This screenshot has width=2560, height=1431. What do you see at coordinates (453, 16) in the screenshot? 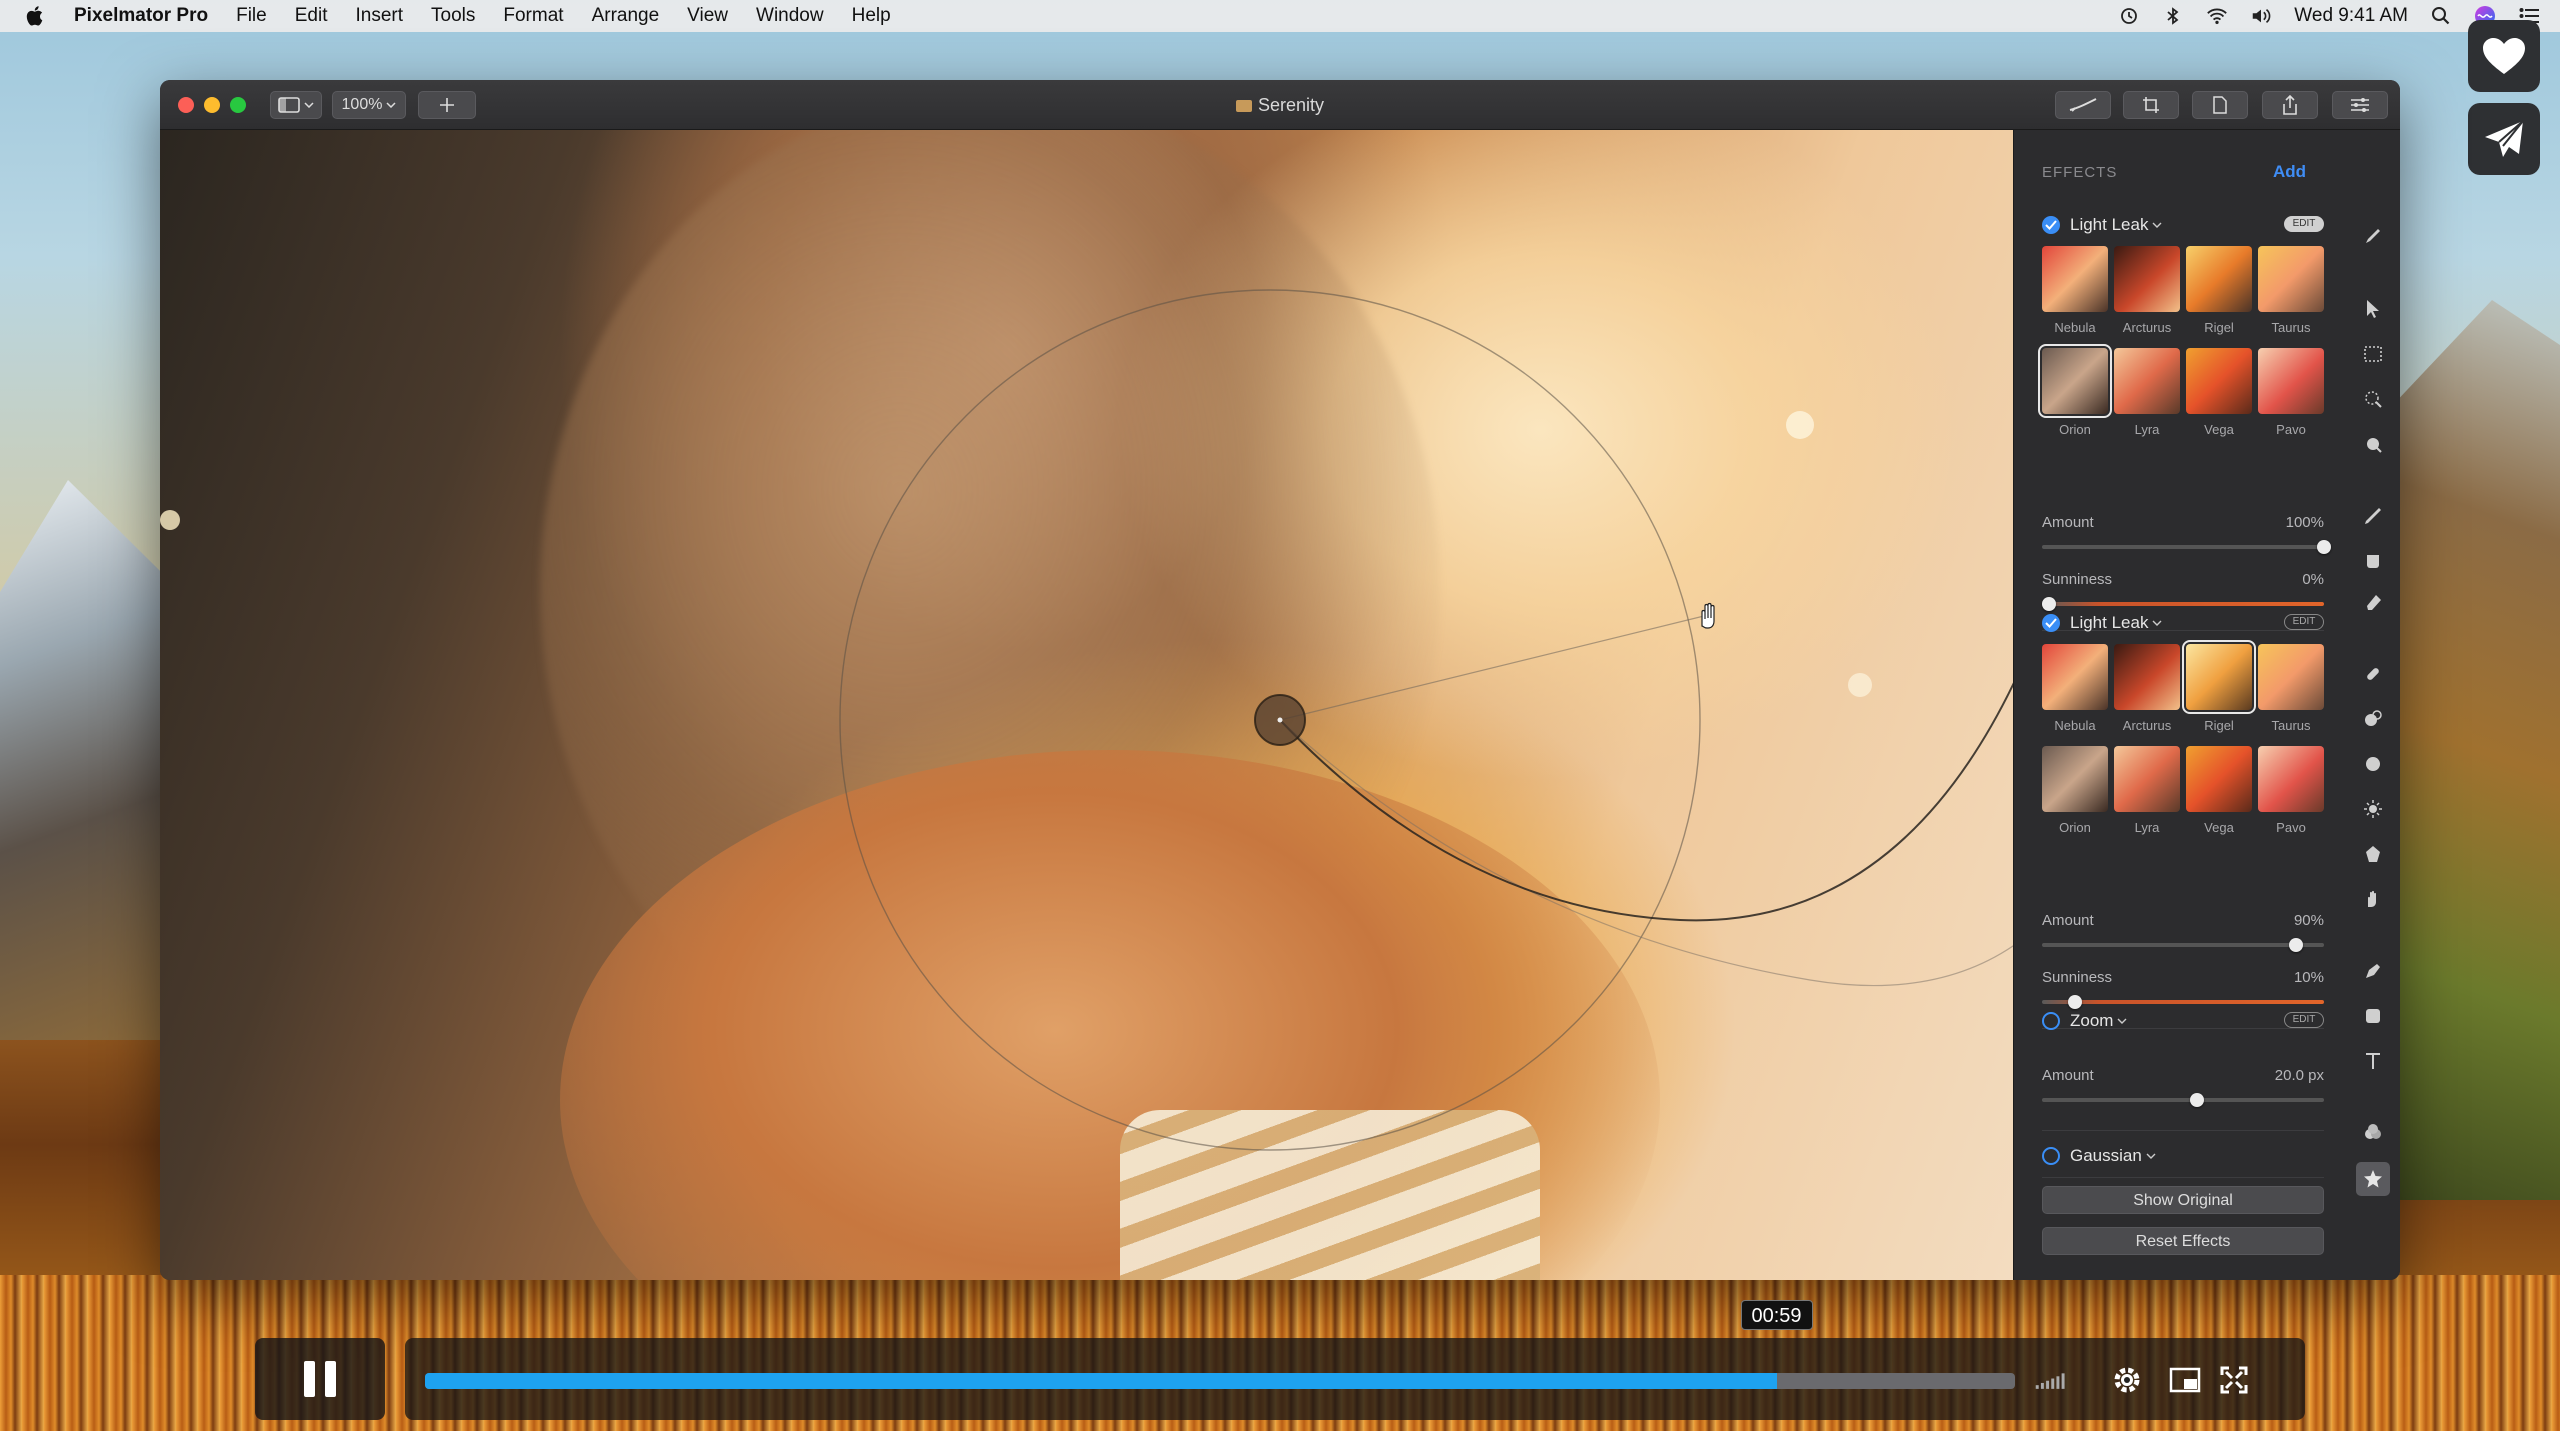
I see `menu-tools: Tools` at bounding box center [453, 16].